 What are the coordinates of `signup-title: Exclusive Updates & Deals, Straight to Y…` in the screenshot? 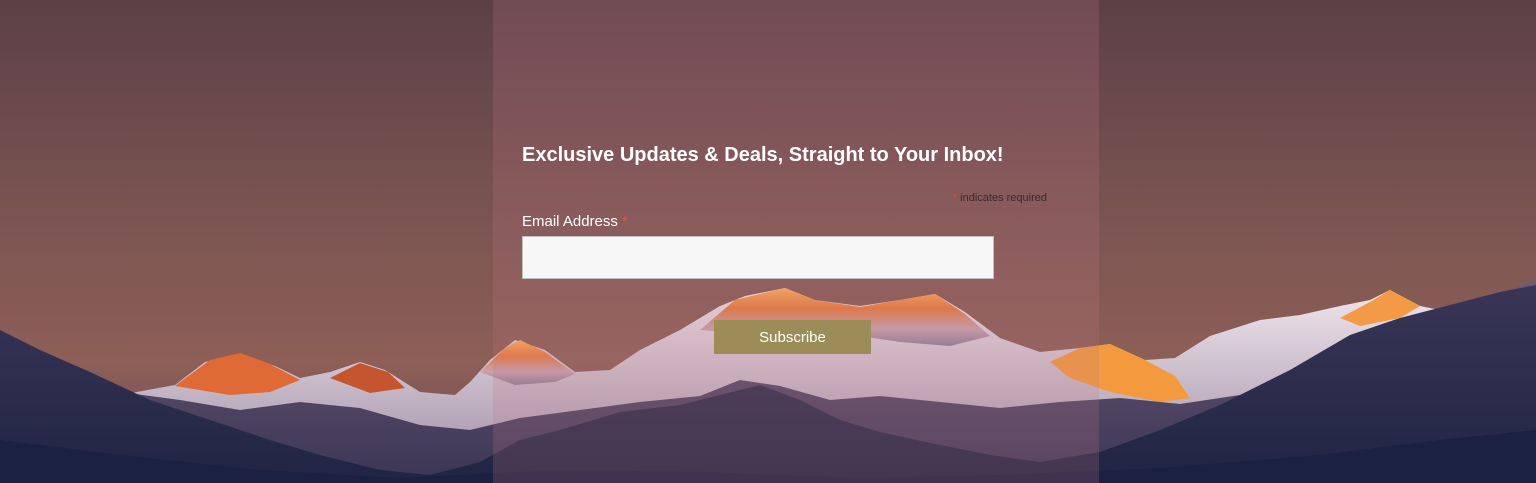 It's located at (763, 155).